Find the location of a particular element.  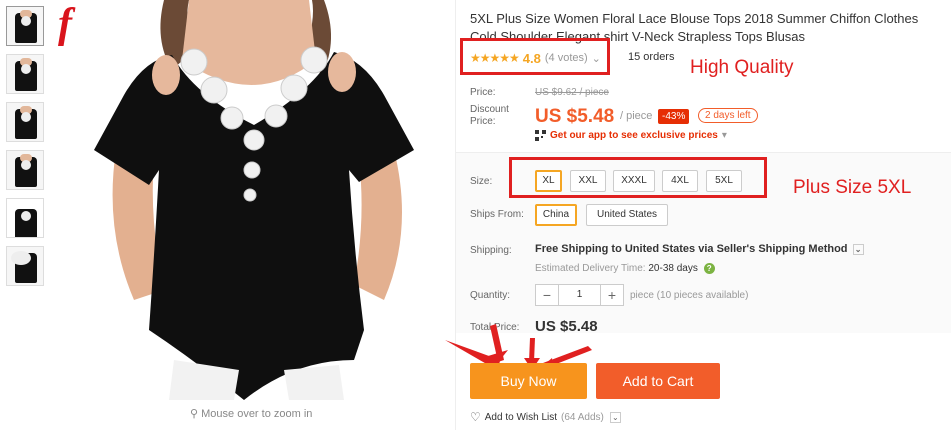

app-promo-text: Get our app to see exclusive prices is located at coordinates (634, 135).